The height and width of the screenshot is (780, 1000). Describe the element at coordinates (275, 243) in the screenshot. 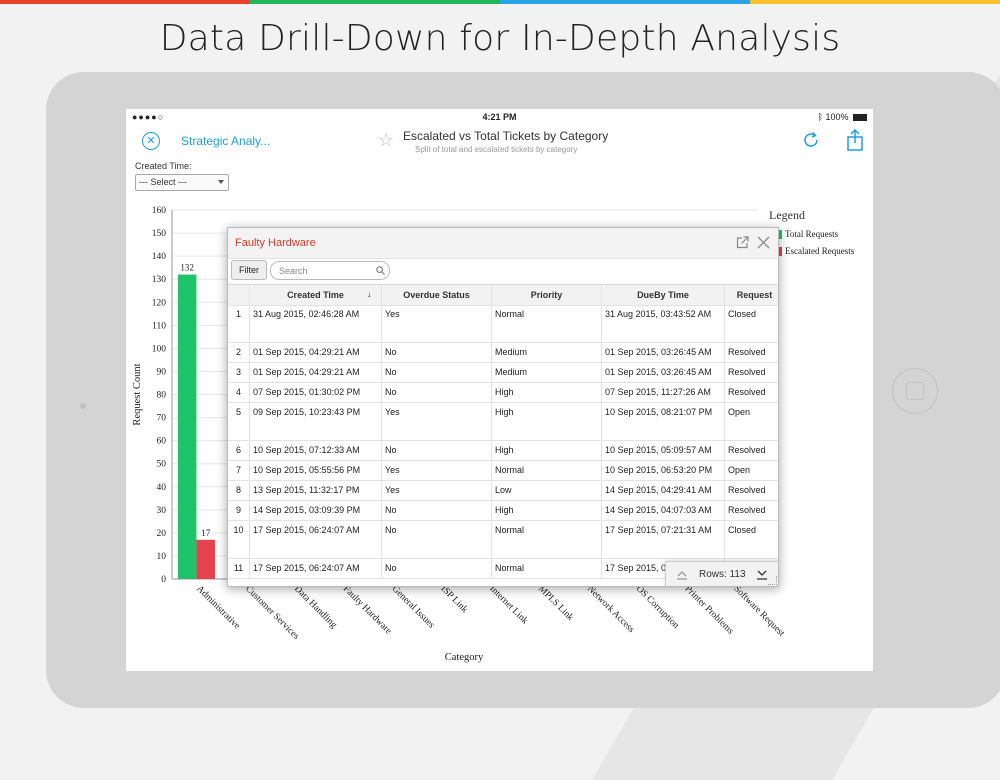

I see `popup-title: Faulty Hardware` at that location.